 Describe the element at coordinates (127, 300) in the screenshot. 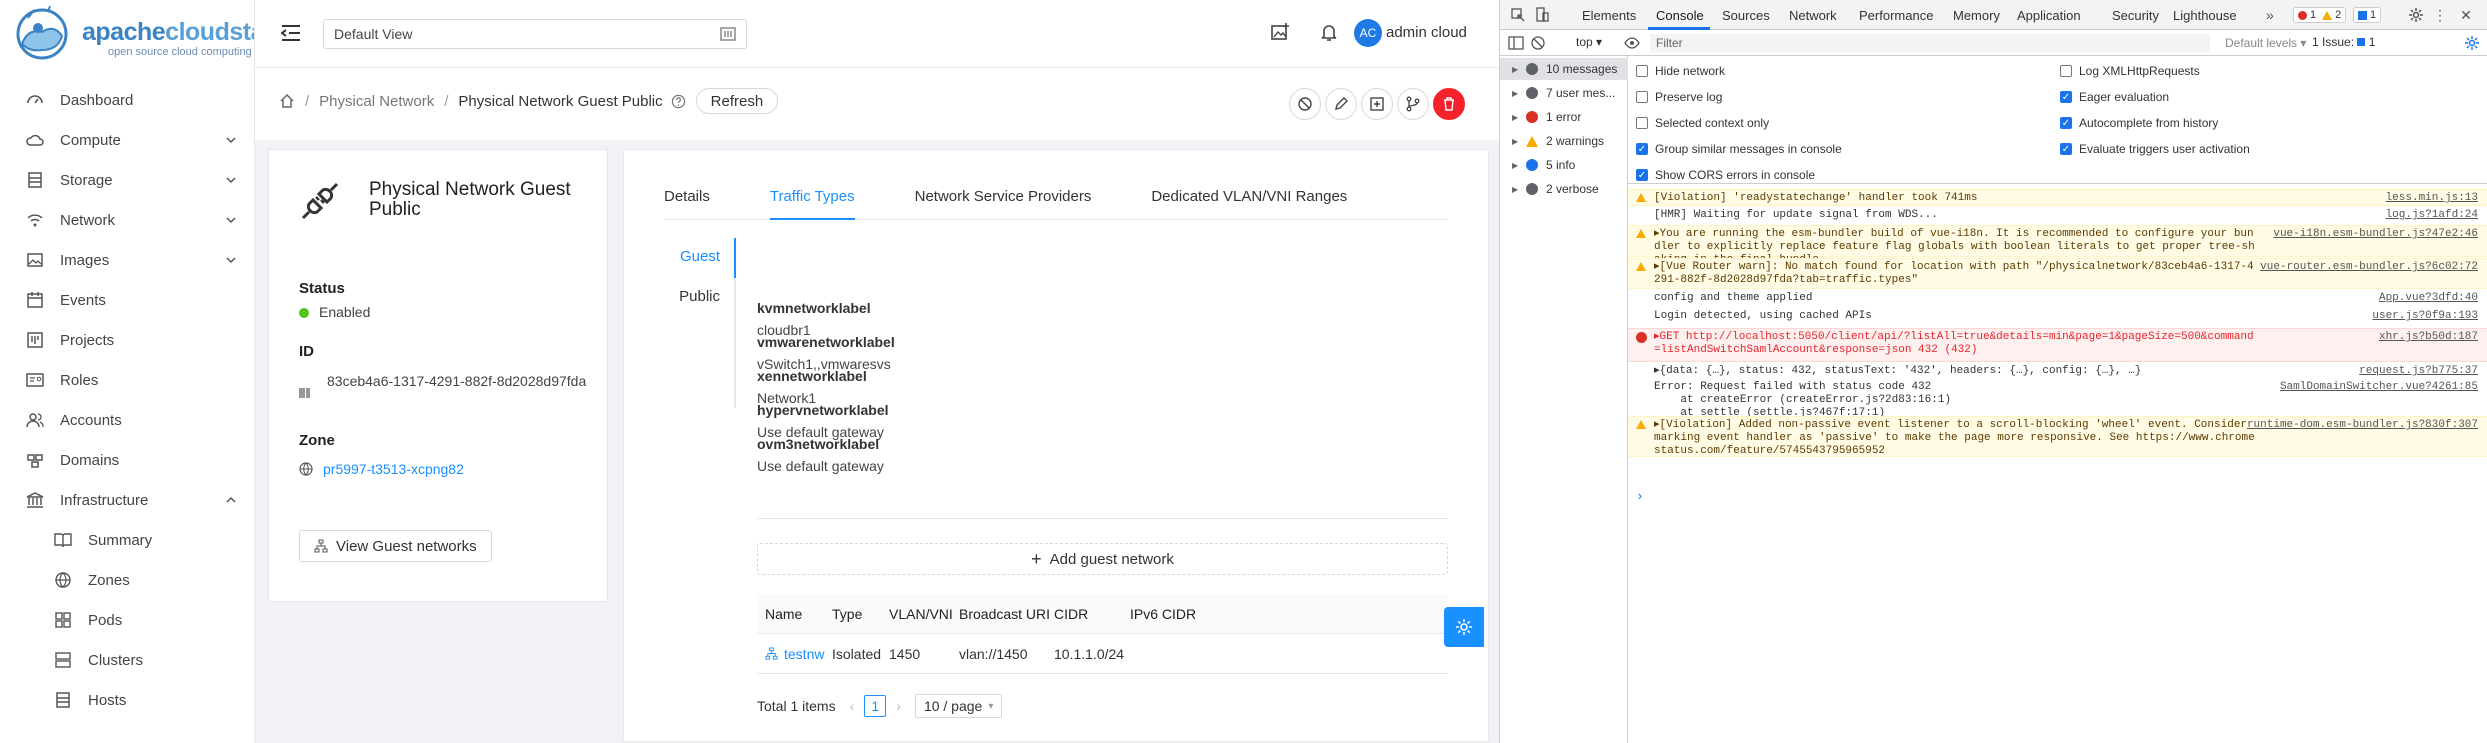

I see `sidebar-item-events: Events` at that location.